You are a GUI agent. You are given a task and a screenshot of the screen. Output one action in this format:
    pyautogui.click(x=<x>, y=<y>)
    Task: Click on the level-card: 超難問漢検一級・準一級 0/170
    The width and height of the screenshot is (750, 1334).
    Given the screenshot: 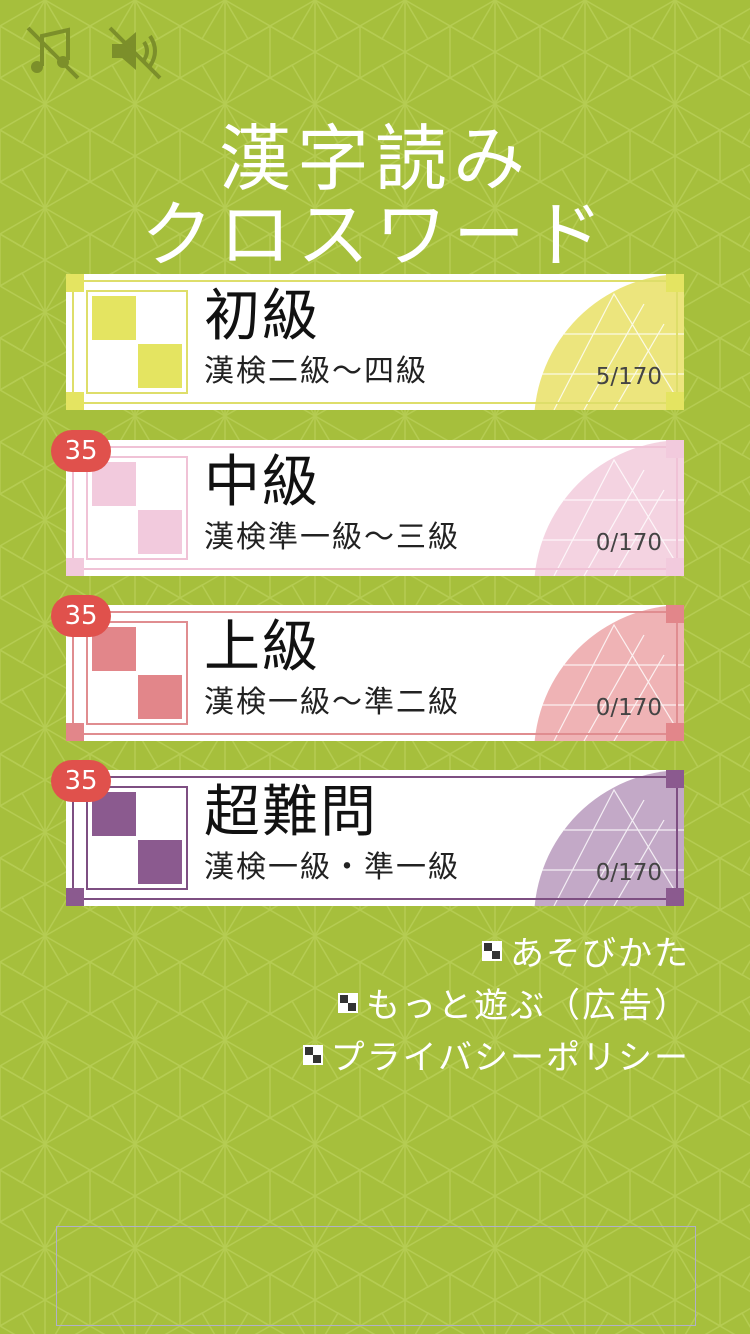 What is the action you would take?
    pyautogui.click(x=375, y=838)
    